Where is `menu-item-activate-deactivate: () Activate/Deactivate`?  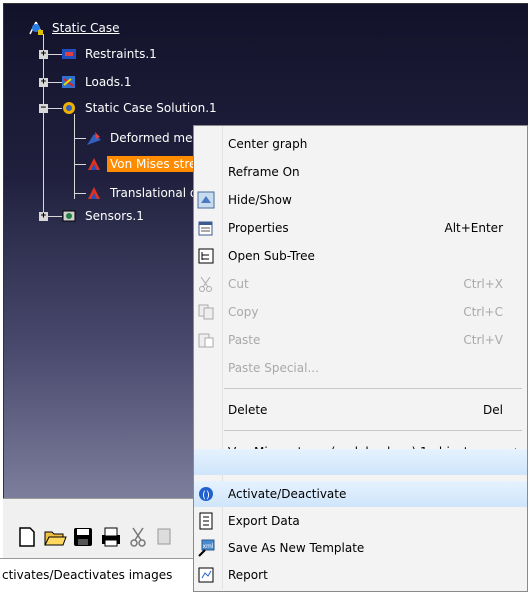
menu-item-activate-deactivate: () Activate/Deactivate is located at coordinates (360, 494).